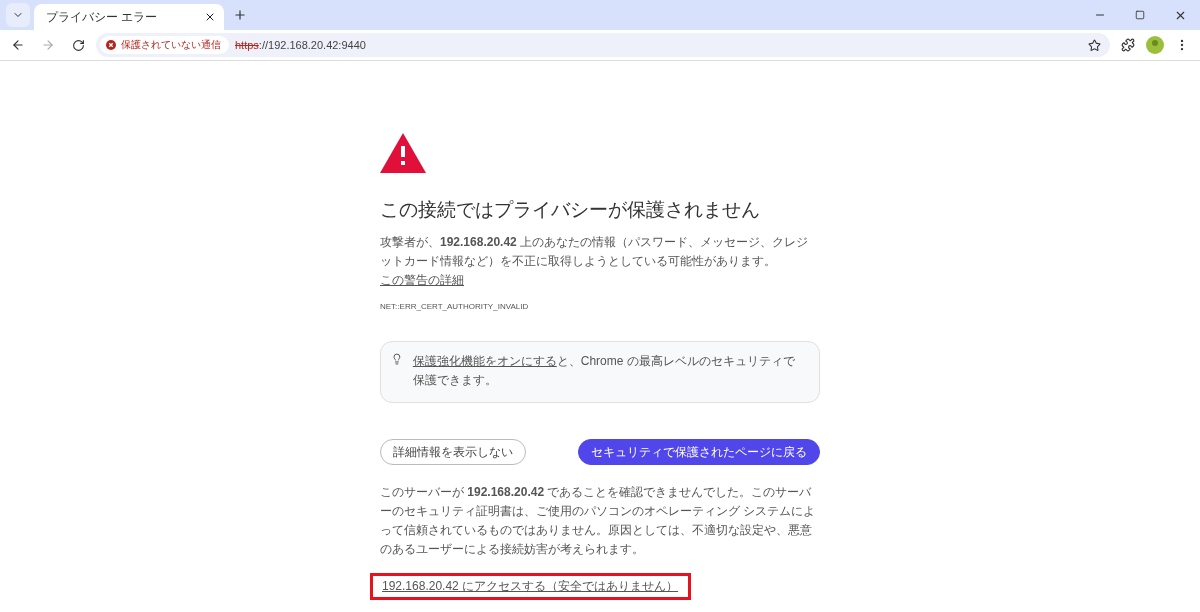 The image size is (1200, 612). Describe the element at coordinates (129, 17) in the screenshot. I see `browser-tab: プライバシー エラー` at that location.